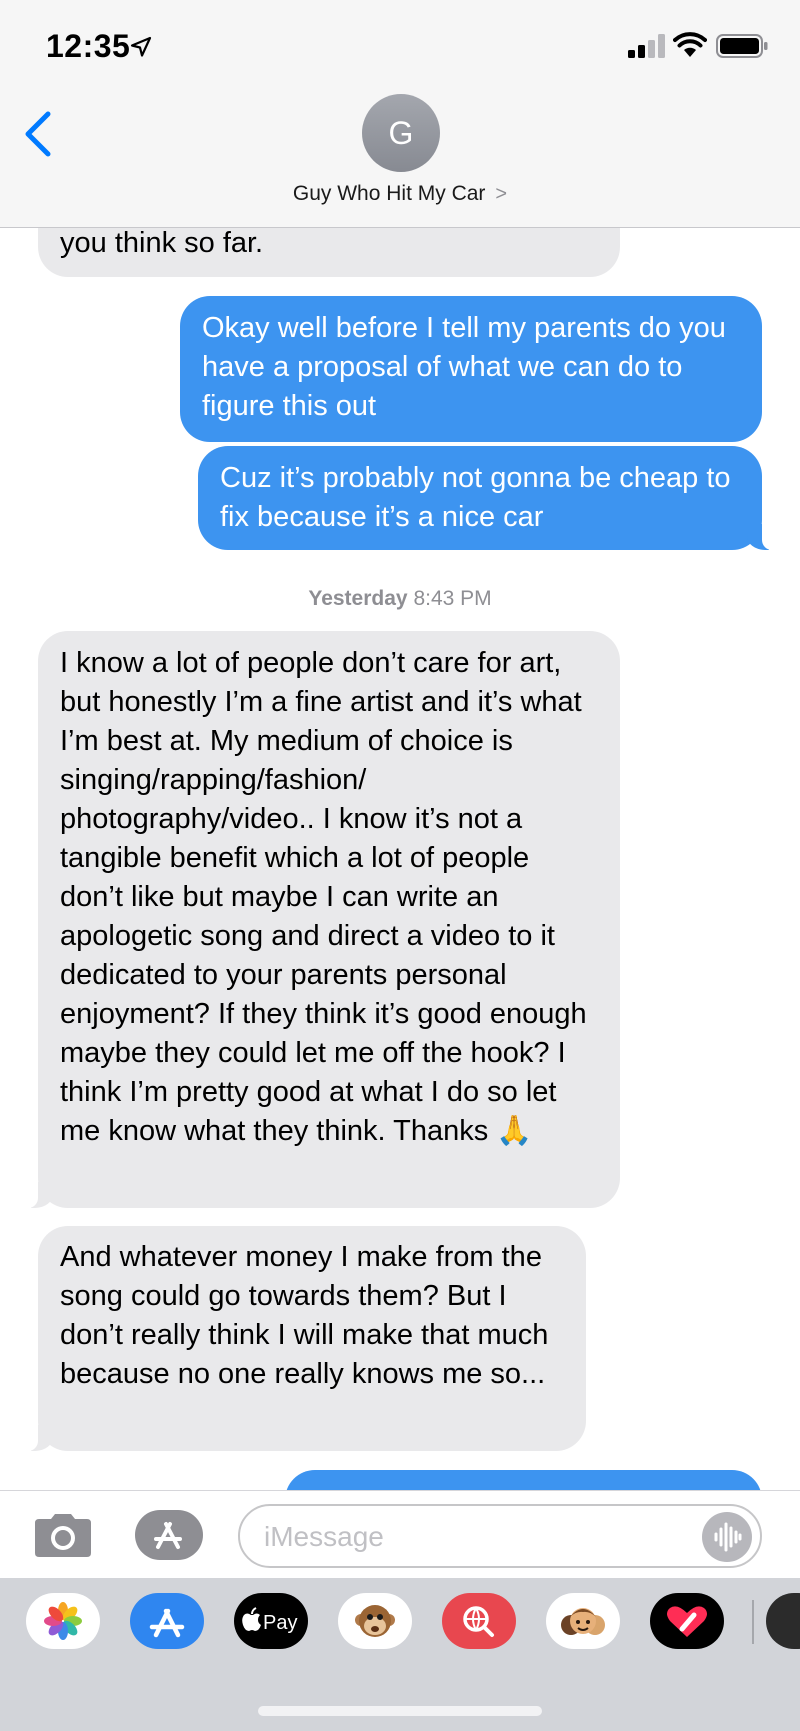 The height and width of the screenshot is (1731, 800). Describe the element at coordinates (474, 1537) in the screenshot. I see `message-input` at that location.